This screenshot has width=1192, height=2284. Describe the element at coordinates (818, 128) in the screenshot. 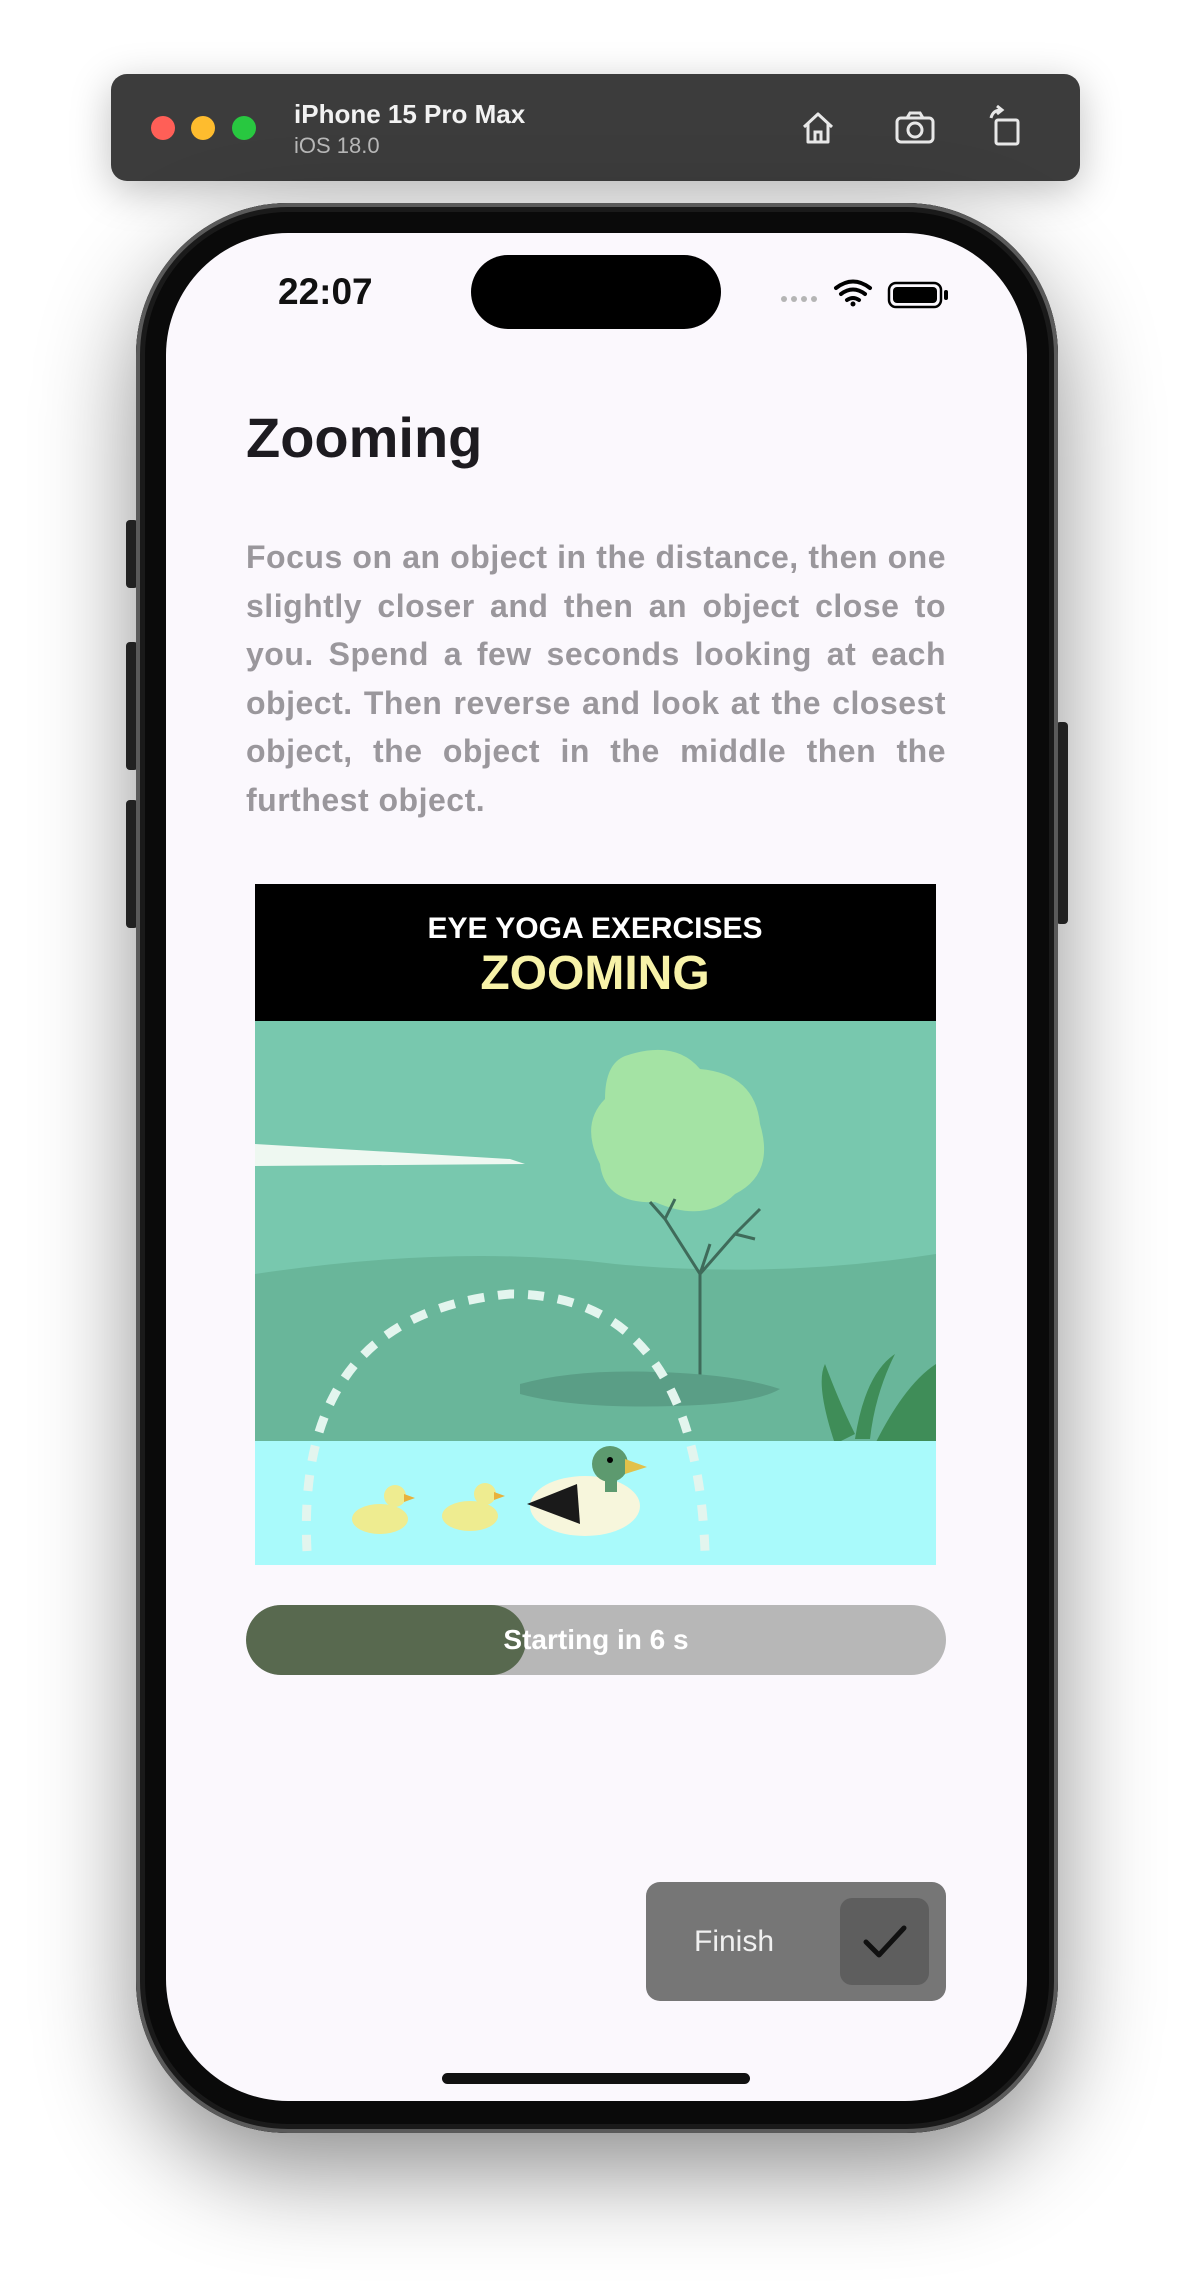

I see `home-icon` at that location.